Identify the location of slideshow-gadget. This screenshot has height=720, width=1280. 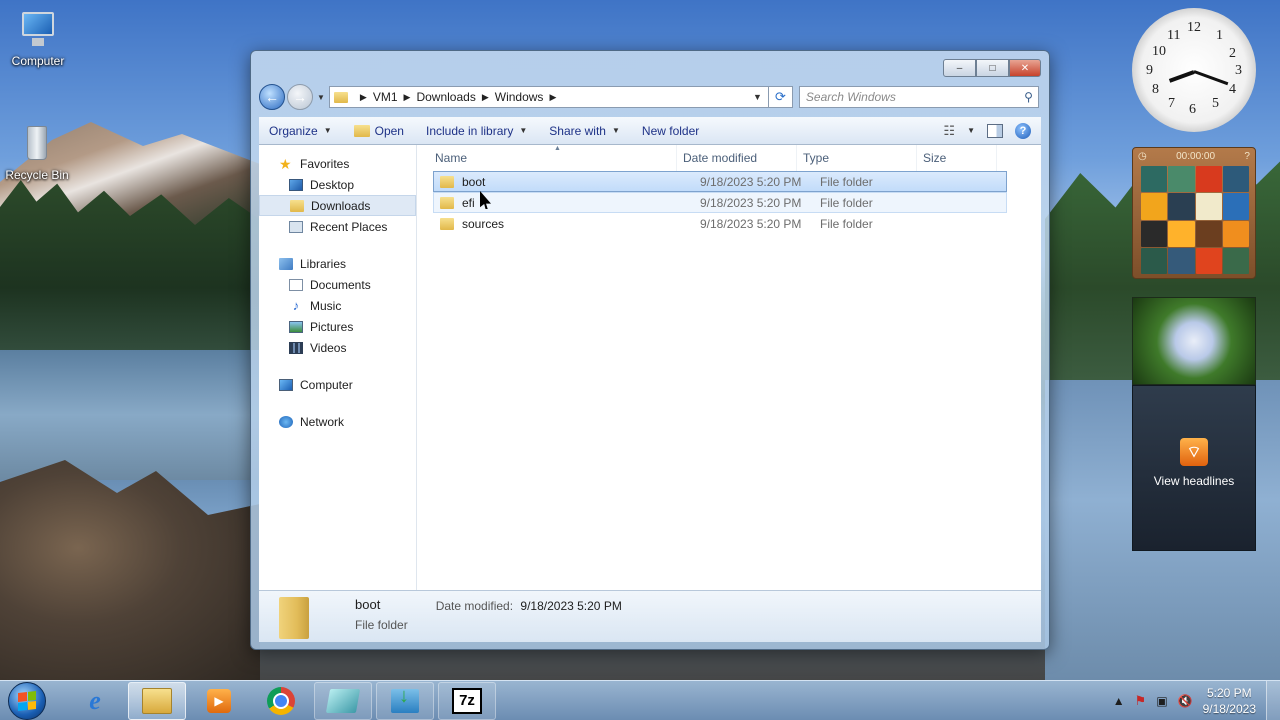
(1194, 341).